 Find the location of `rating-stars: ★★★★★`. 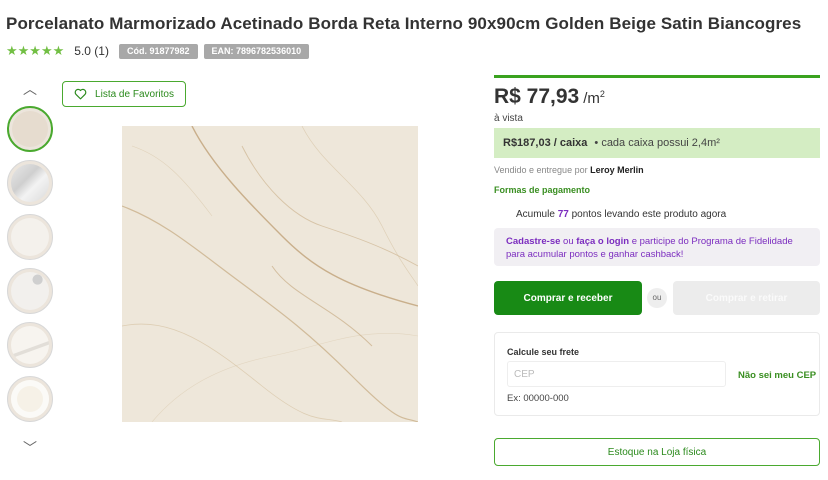

rating-stars: ★★★★★ is located at coordinates (35, 50).